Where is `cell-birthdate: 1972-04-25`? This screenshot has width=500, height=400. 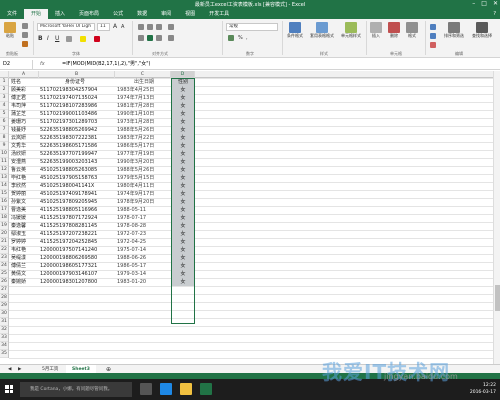
cell-birthdate: 1972-04-25 is located at coordinates (144, 242).